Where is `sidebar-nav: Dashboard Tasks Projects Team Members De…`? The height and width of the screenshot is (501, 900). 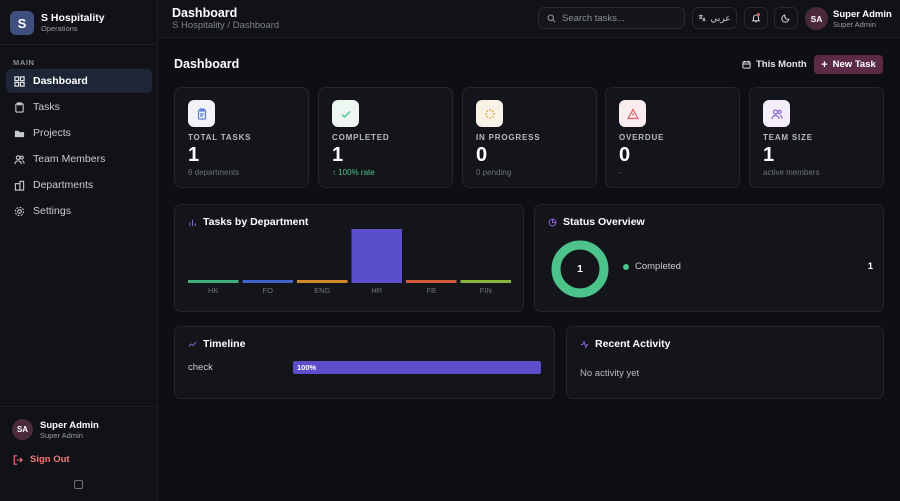
sidebar-nav: Dashboard Tasks Projects Team Members De… is located at coordinates (79, 147).